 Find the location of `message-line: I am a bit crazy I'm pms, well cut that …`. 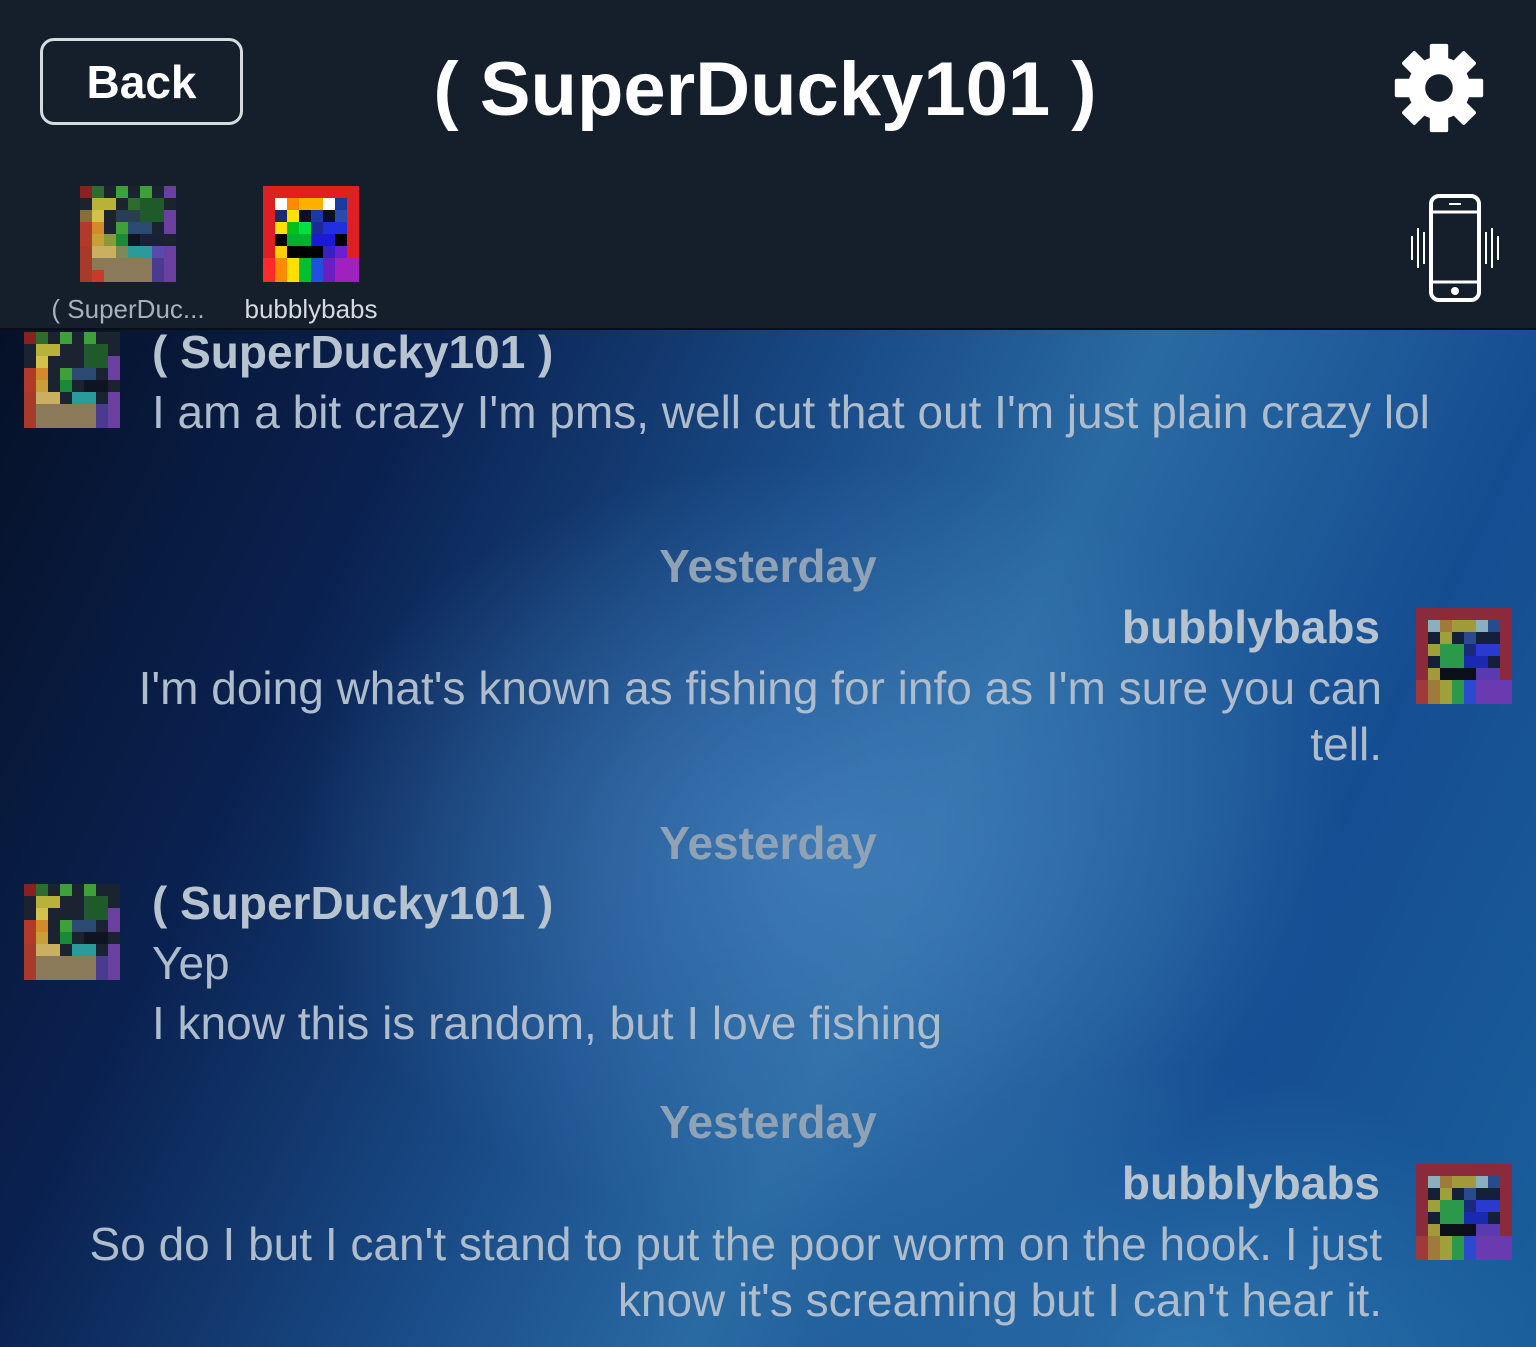

message-line: I am a bit crazy I'm pms, well cut that … is located at coordinates (791, 412).